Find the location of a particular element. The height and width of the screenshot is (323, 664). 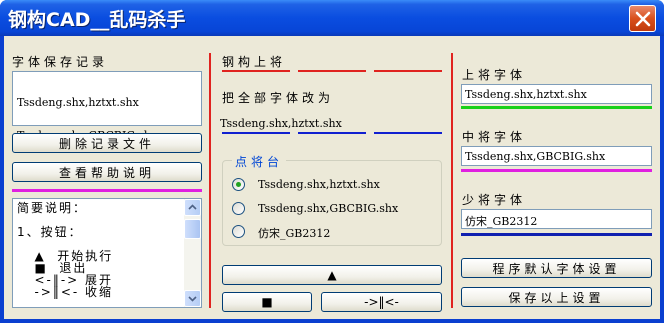

group-title: 点将台 is located at coordinates (259, 161).